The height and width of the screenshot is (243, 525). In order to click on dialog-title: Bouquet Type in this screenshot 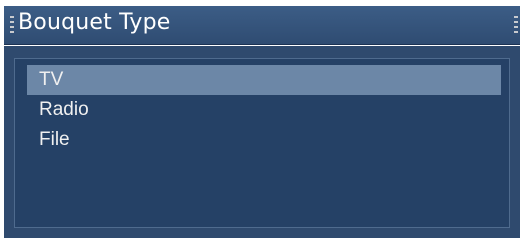, I will do `click(94, 22)`.